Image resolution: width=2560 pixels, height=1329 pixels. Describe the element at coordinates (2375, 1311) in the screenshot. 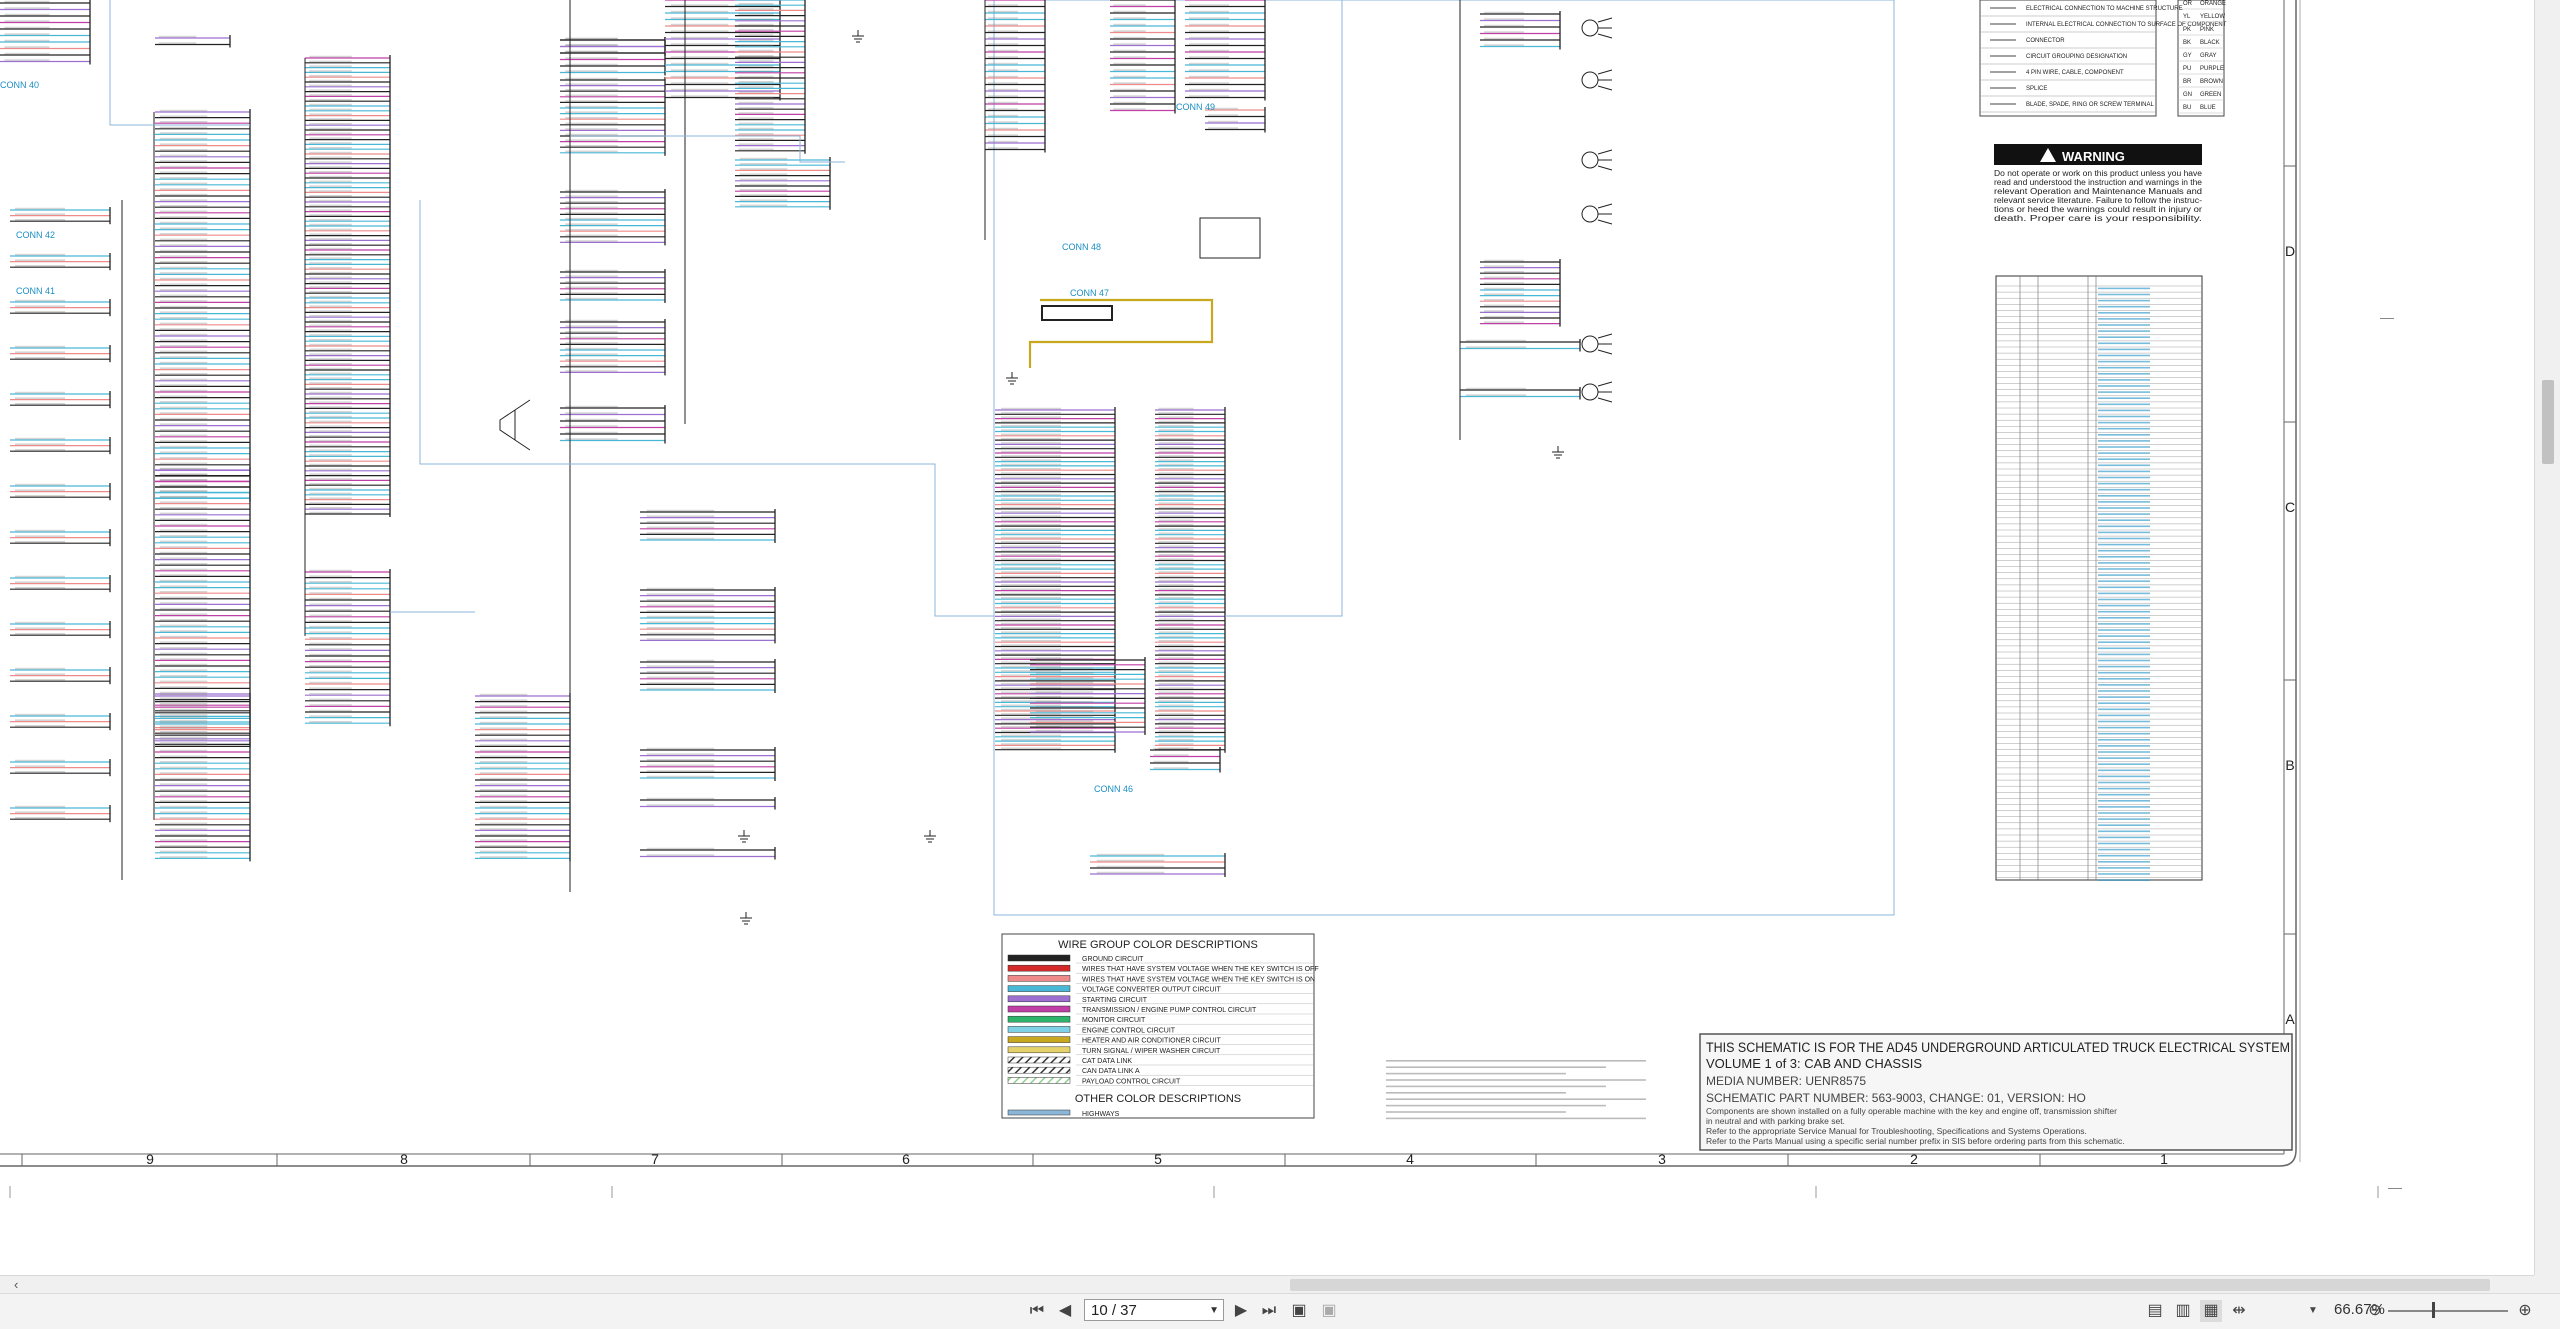

I see `zoom-out-icon: ⊖` at that location.